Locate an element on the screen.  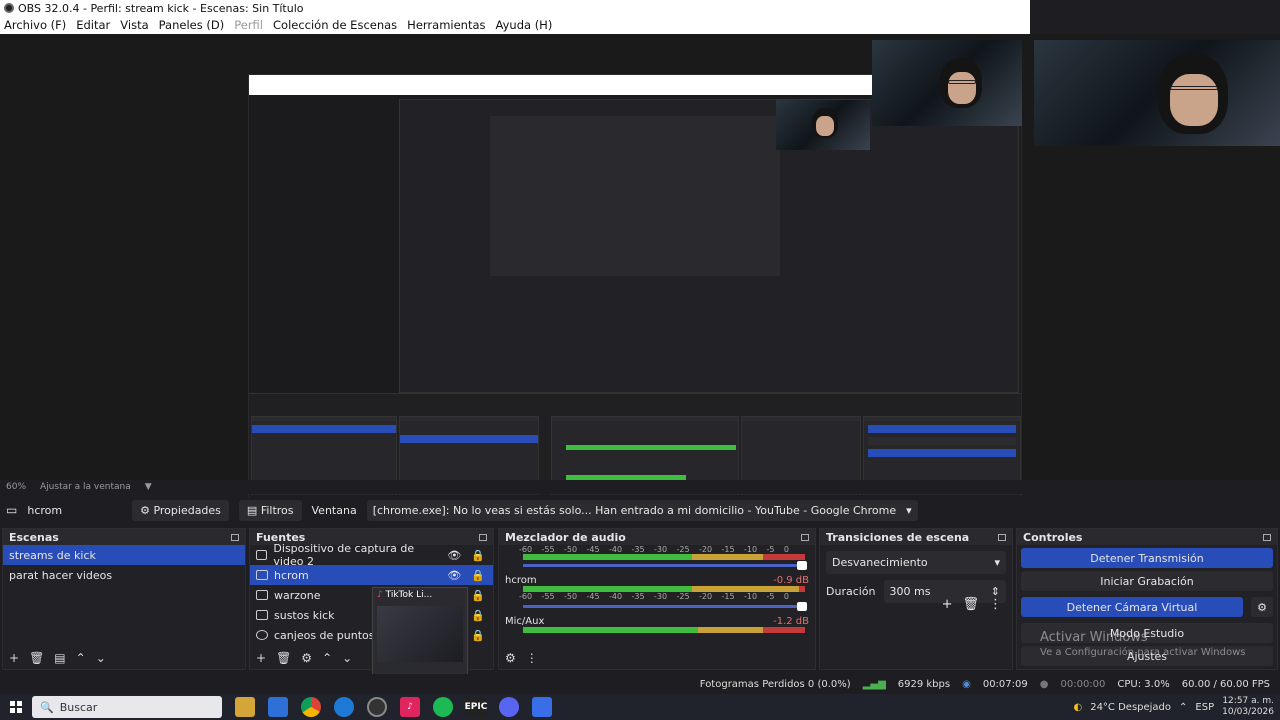
transition-select: Desvanecimiento ▾ is located at coordinates (916, 562).